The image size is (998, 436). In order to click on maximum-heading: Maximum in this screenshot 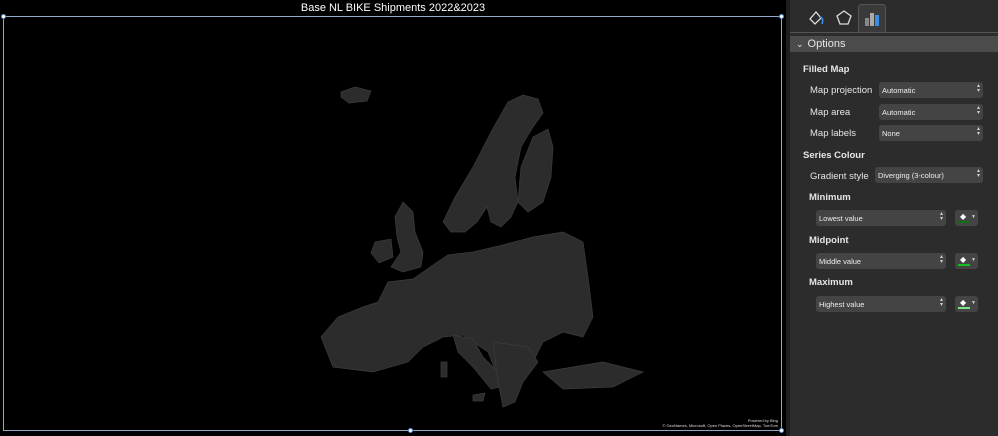, I will do `click(831, 282)`.